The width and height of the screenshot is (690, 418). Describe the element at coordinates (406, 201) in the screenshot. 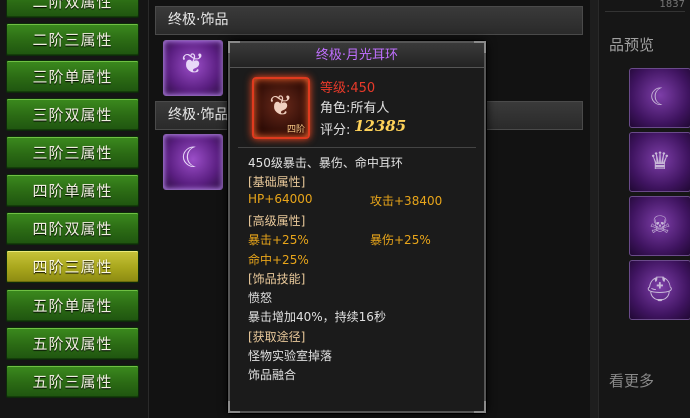

I see `stat-attack: 攻击+38400` at that location.